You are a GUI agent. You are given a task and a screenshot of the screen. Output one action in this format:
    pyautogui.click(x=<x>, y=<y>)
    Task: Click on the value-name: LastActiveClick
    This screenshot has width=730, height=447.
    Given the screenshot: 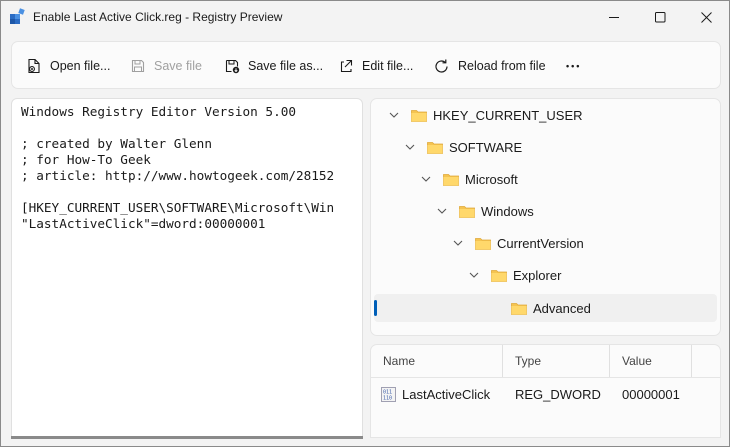 What is the action you would take?
    pyautogui.click(x=446, y=394)
    